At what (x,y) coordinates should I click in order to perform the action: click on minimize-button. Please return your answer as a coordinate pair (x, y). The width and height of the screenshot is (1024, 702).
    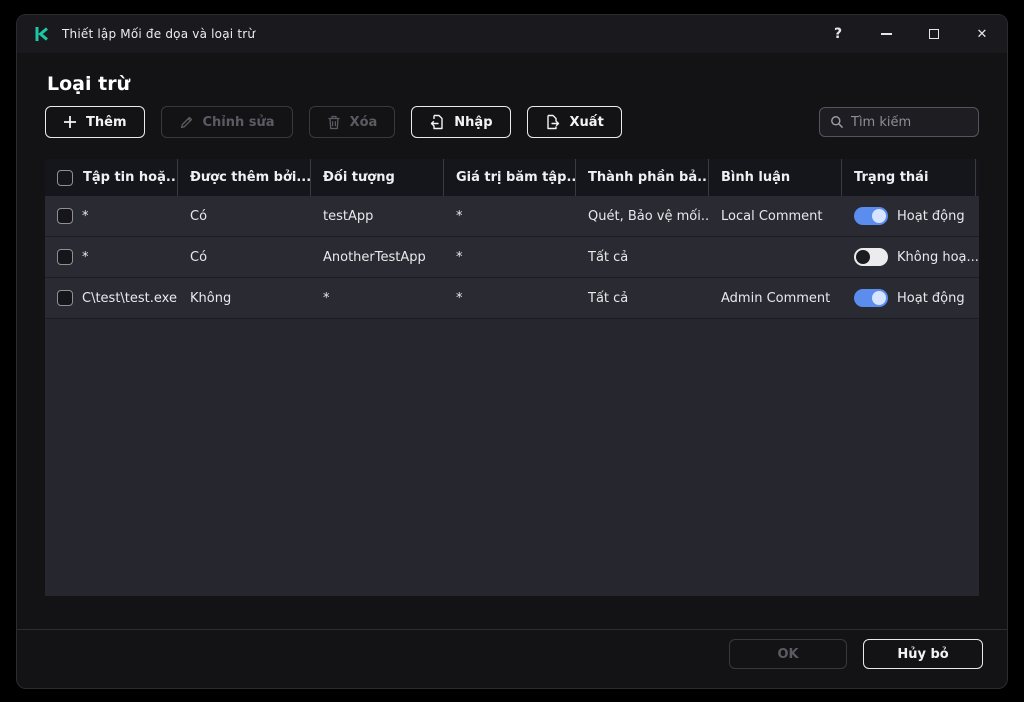
    Looking at the image, I should click on (886, 34).